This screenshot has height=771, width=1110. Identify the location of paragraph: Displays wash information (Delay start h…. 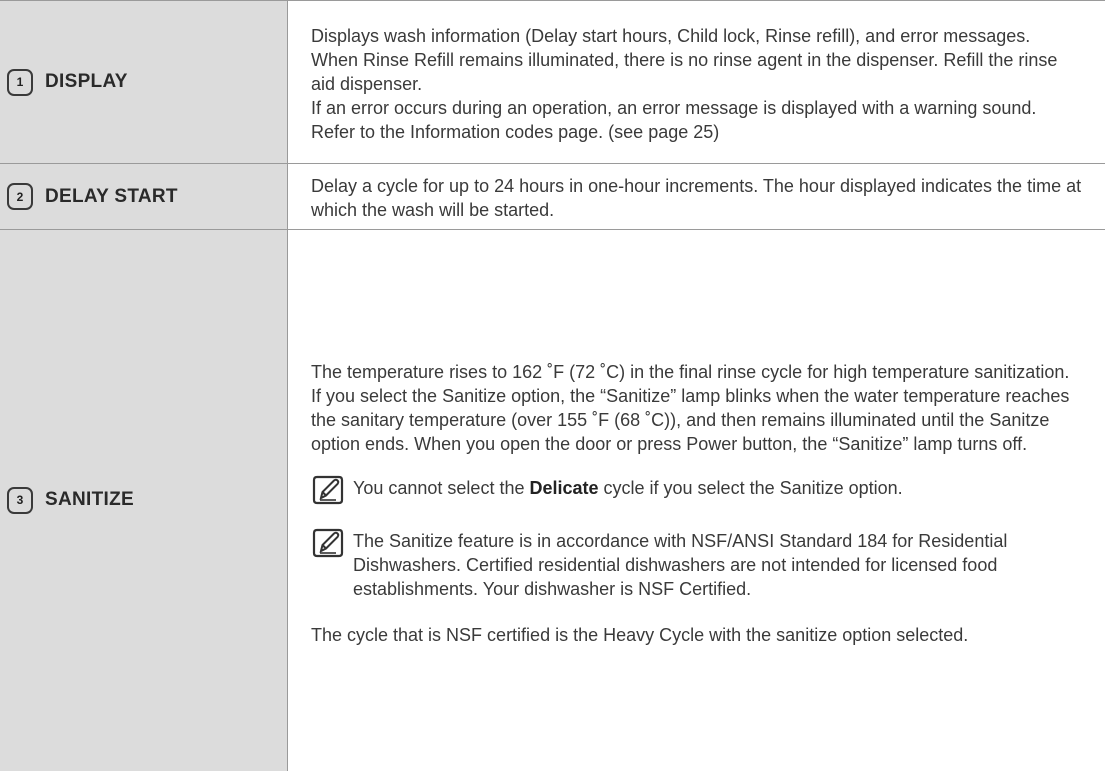
(671, 35).